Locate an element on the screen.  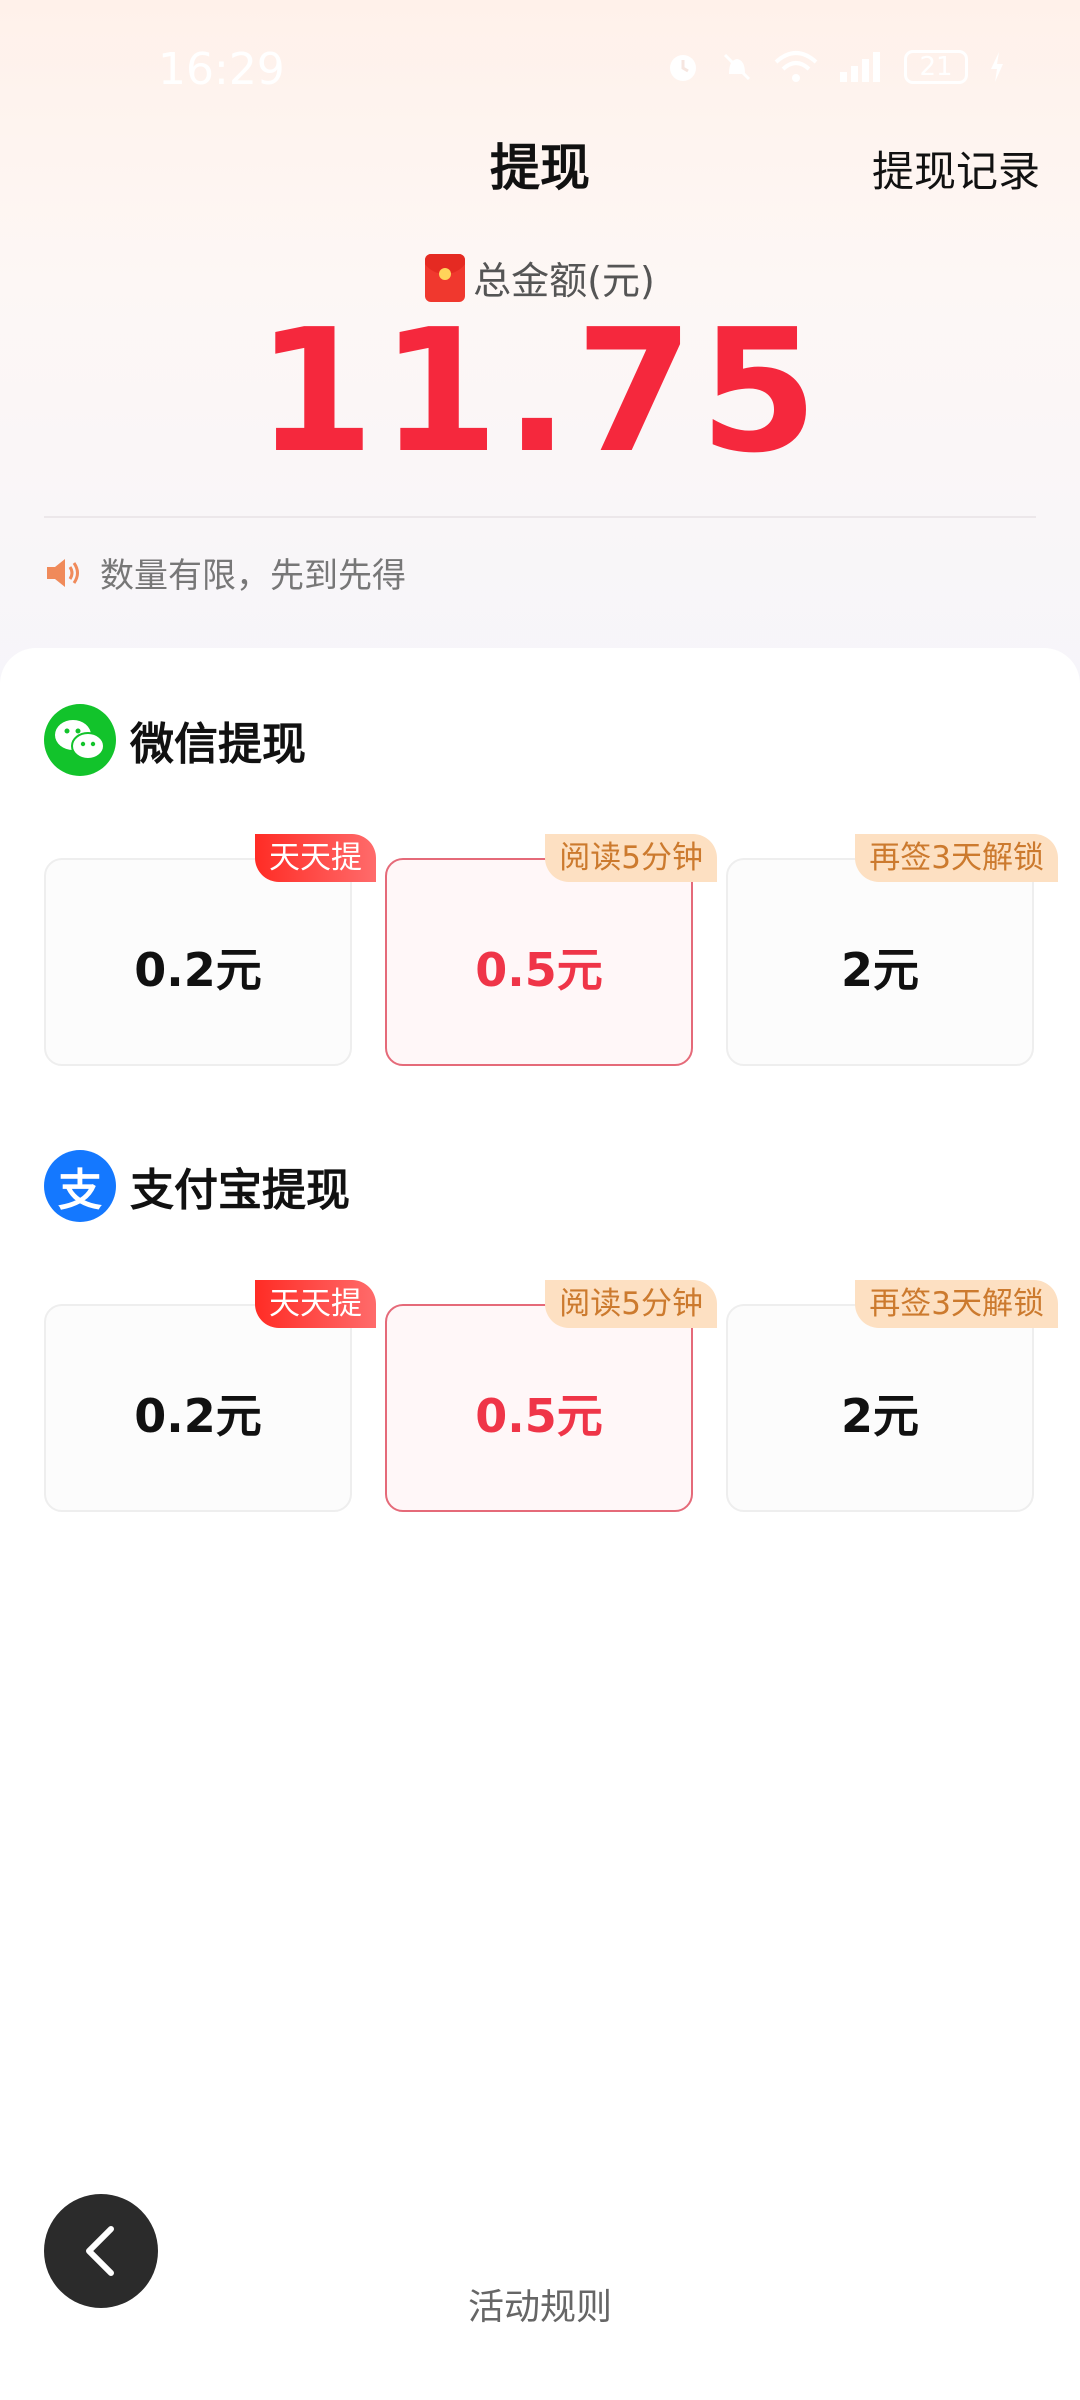
wechat-options: 天天提 0.2元 阅读5分钟 0.5元 再签3天解锁 2元 is located at coordinates (551, 951).